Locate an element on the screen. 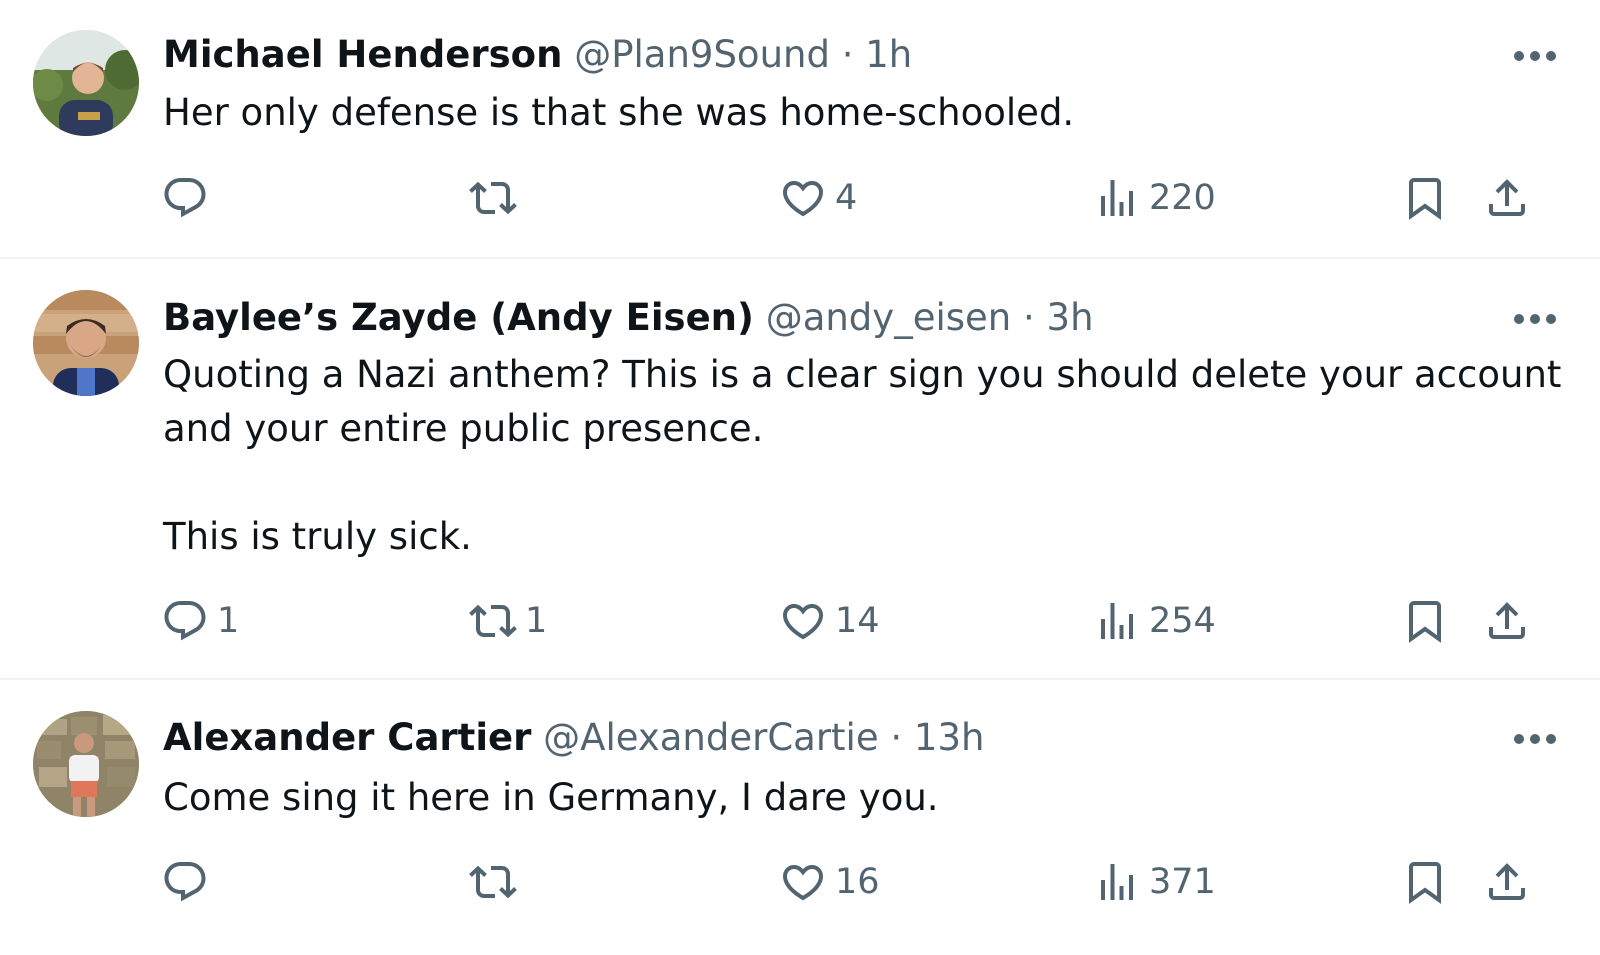 The height and width of the screenshot is (955, 1600). views-count: 220 is located at coordinates (1182, 198).